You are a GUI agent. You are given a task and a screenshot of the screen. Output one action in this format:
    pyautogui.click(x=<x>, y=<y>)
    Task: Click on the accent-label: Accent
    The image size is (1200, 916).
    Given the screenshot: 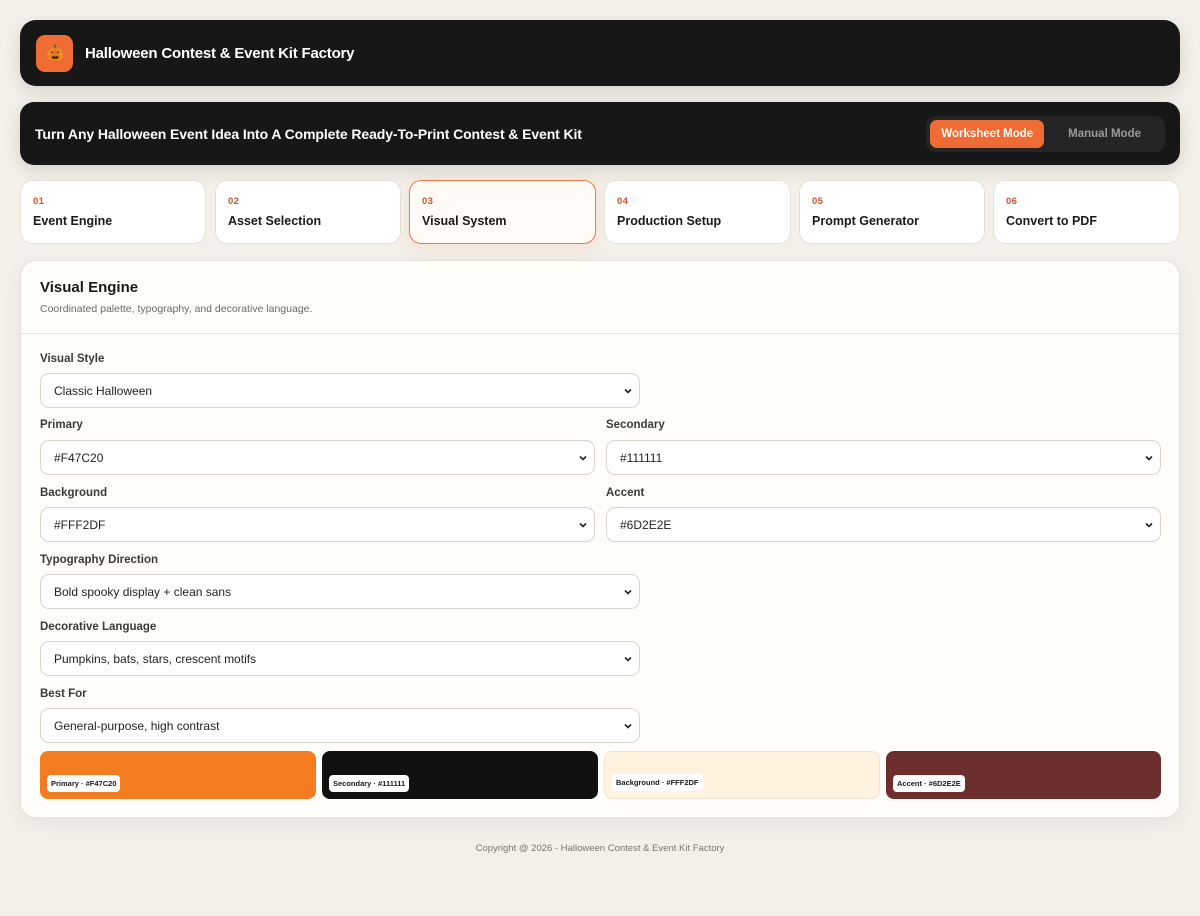 What is the action you would take?
    pyautogui.click(x=625, y=493)
    